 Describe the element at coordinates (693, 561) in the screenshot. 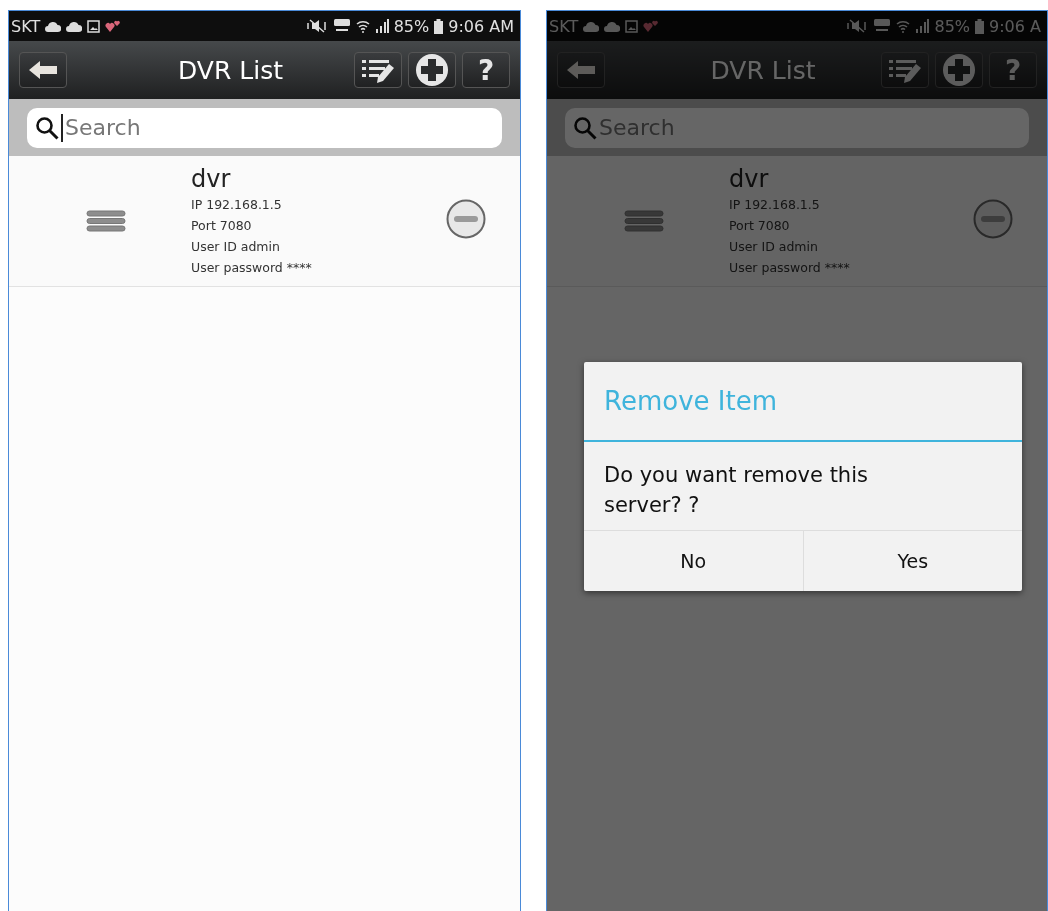

I see `dialog-button: No` at that location.